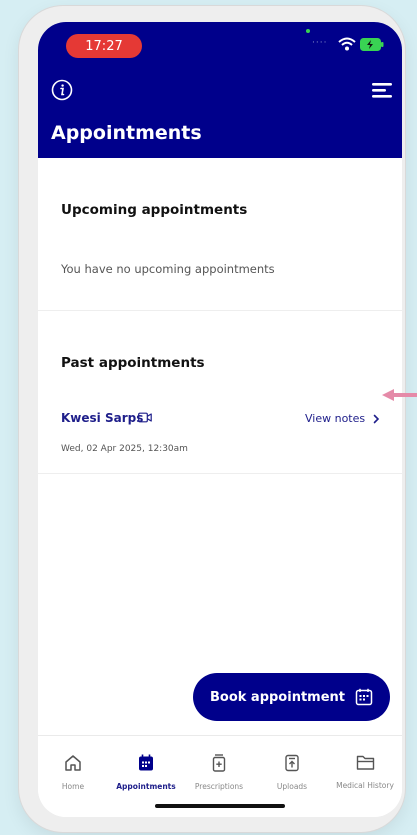 The height and width of the screenshot is (835, 417). I want to click on app-header: 17:27 ···· Appointments, so click(220, 90).